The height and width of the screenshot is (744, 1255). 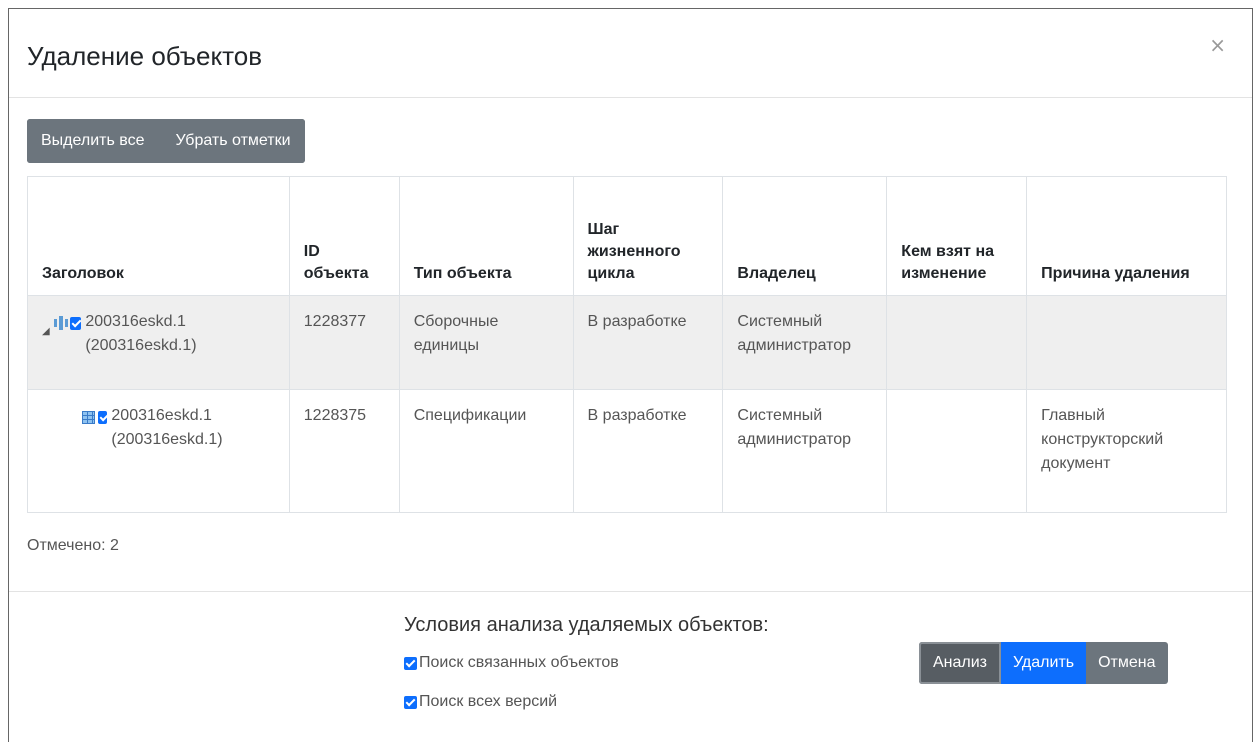 I want to click on header-owner: Владелец, so click(x=805, y=236).